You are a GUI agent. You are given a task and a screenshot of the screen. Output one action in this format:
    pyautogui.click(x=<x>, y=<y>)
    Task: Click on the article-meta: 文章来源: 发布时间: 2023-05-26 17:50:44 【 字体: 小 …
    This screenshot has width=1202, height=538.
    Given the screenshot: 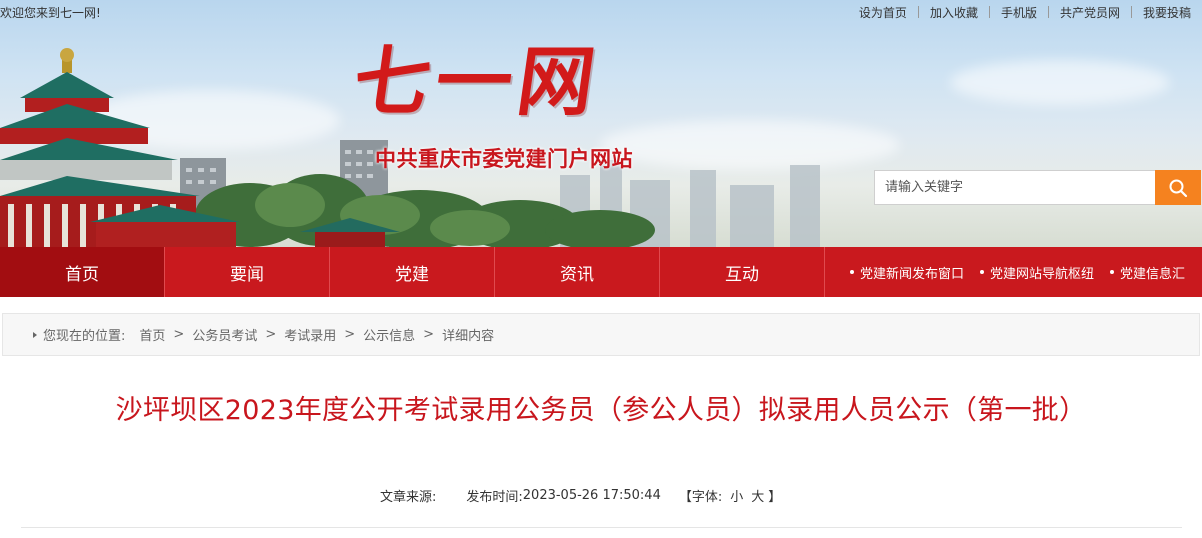 What is the action you would take?
    pyautogui.click(x=580, y=495)
    